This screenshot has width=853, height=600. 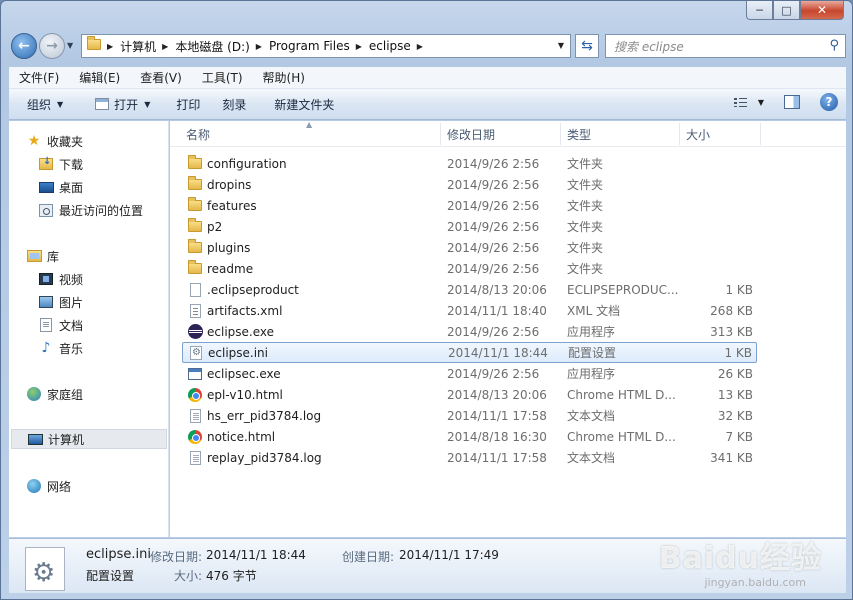 I want to click on breadcrumb-local-disk: 本地磁盘 (D:), so click(x=212, y=46).